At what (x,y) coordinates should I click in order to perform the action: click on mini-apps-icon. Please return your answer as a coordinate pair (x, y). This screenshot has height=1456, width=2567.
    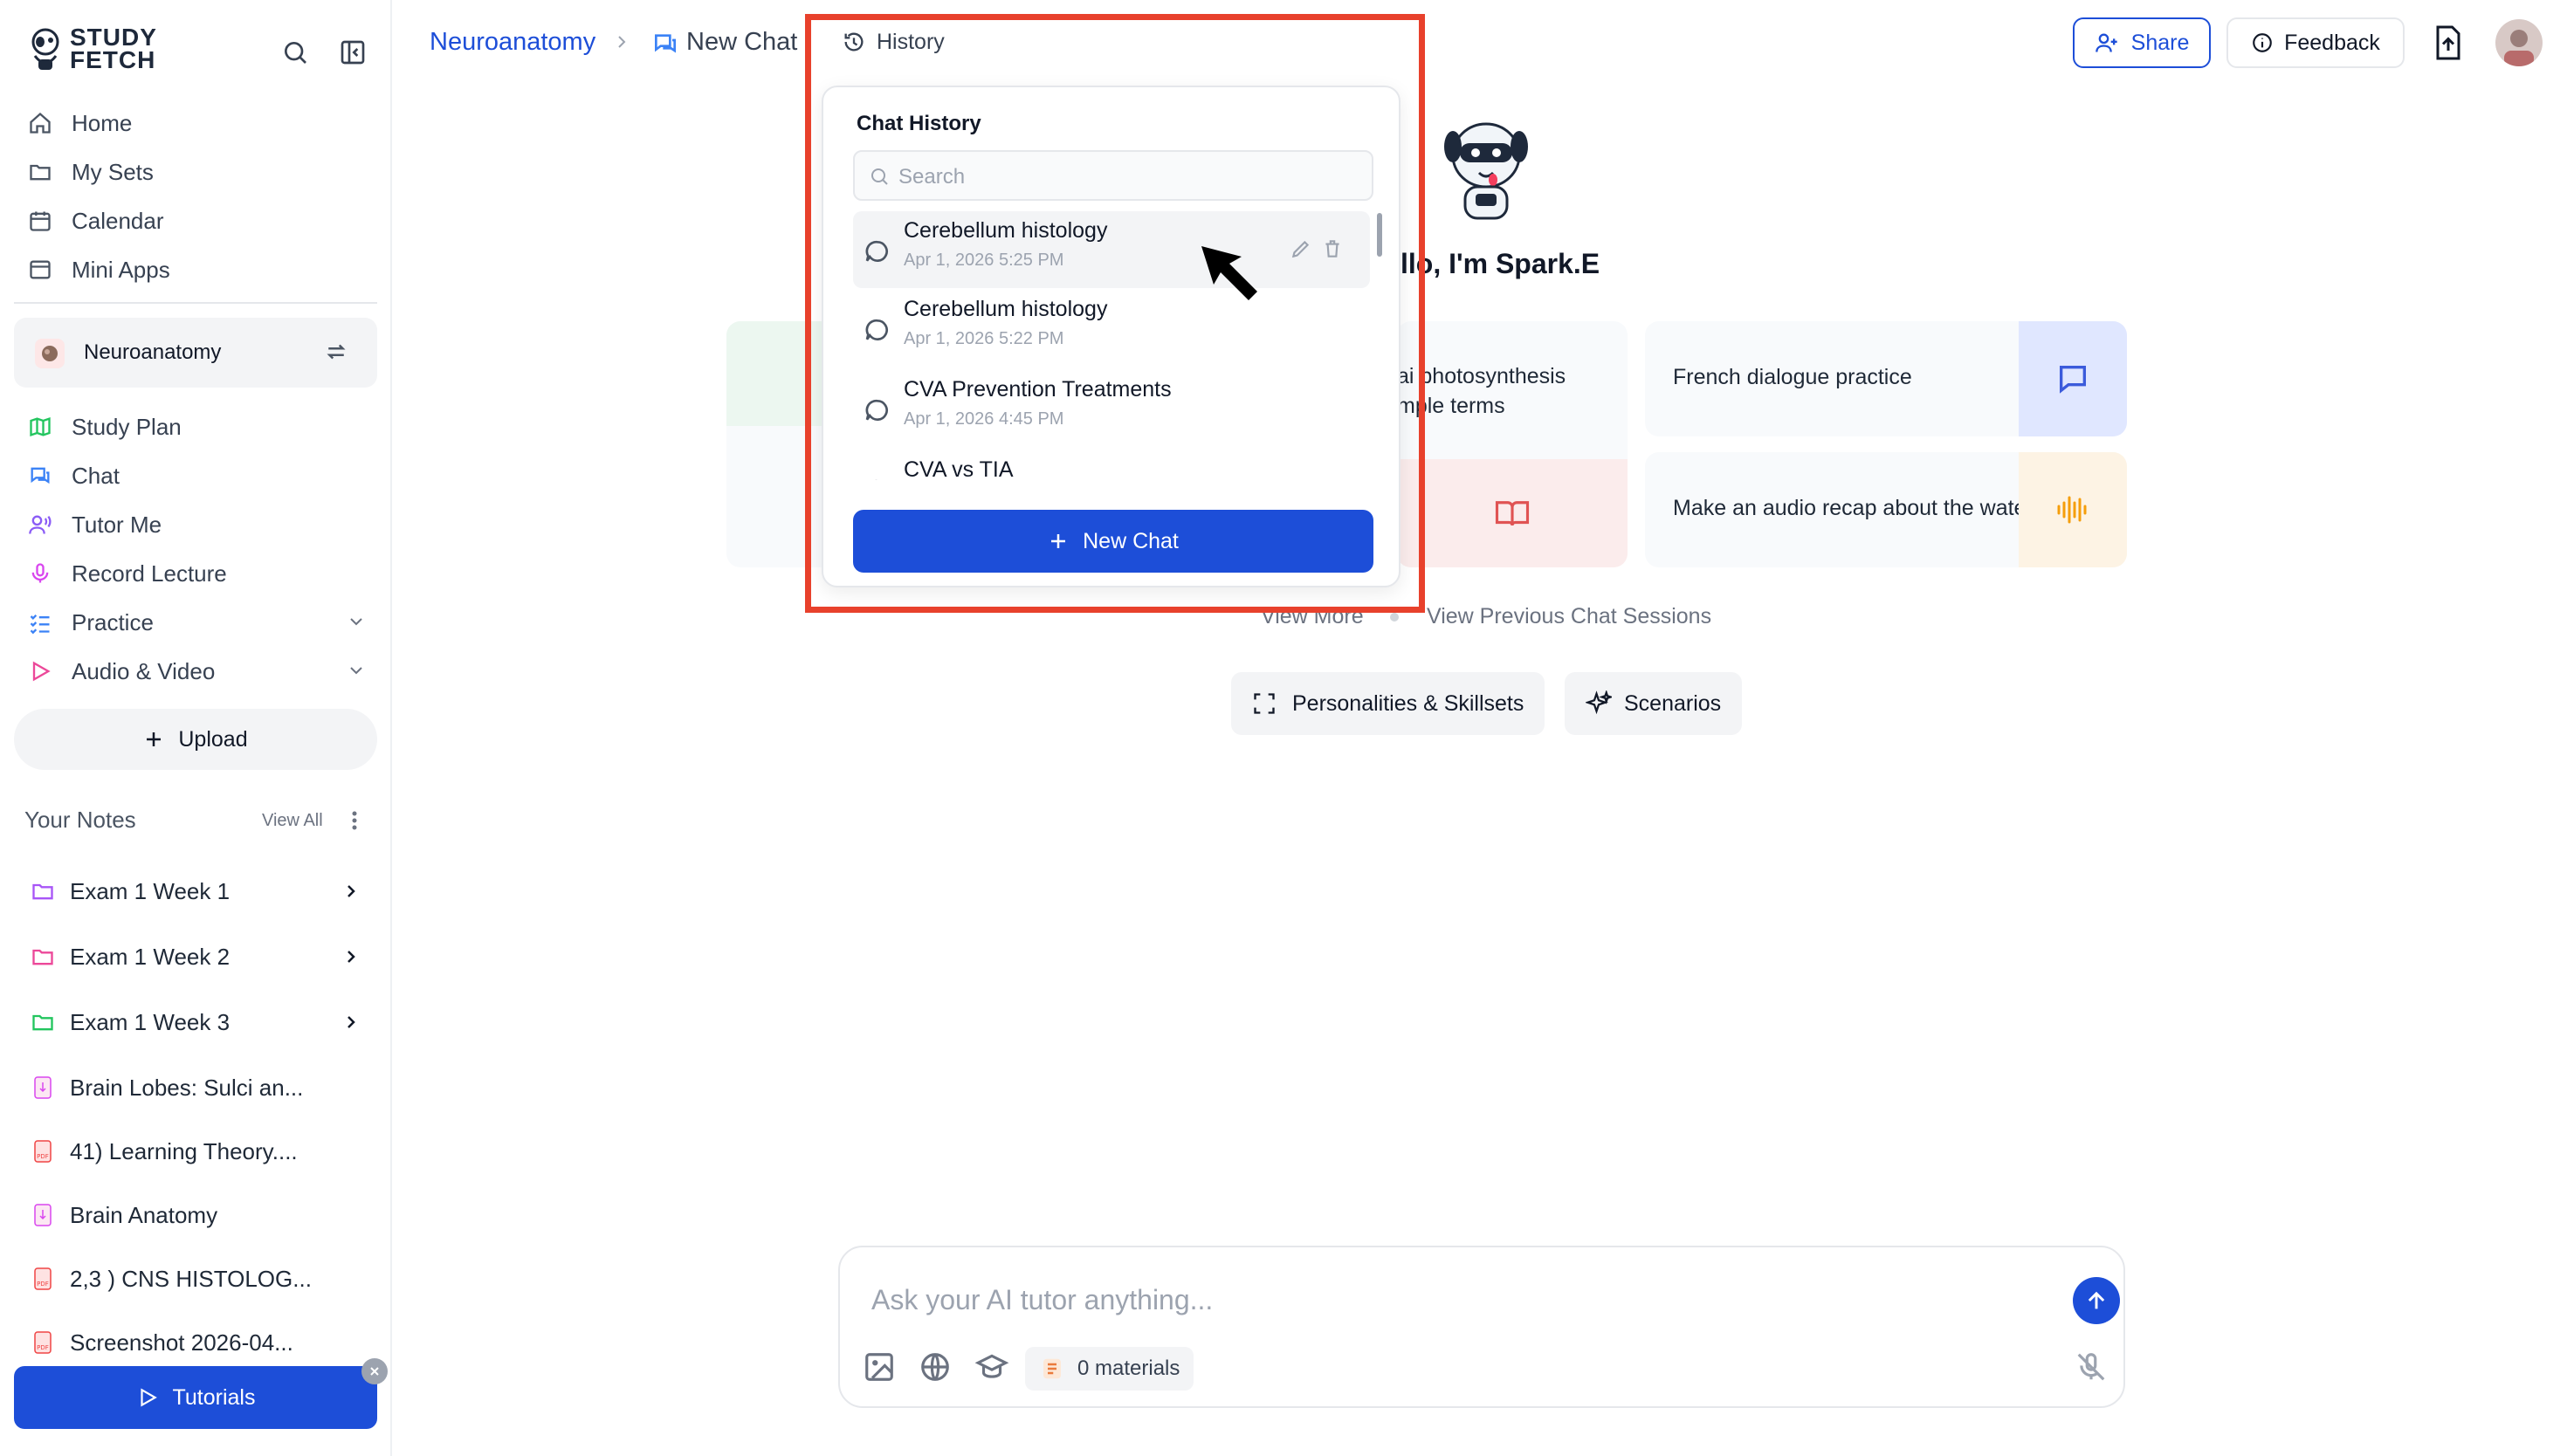
    Looking at the image, I should click on (40, 270).